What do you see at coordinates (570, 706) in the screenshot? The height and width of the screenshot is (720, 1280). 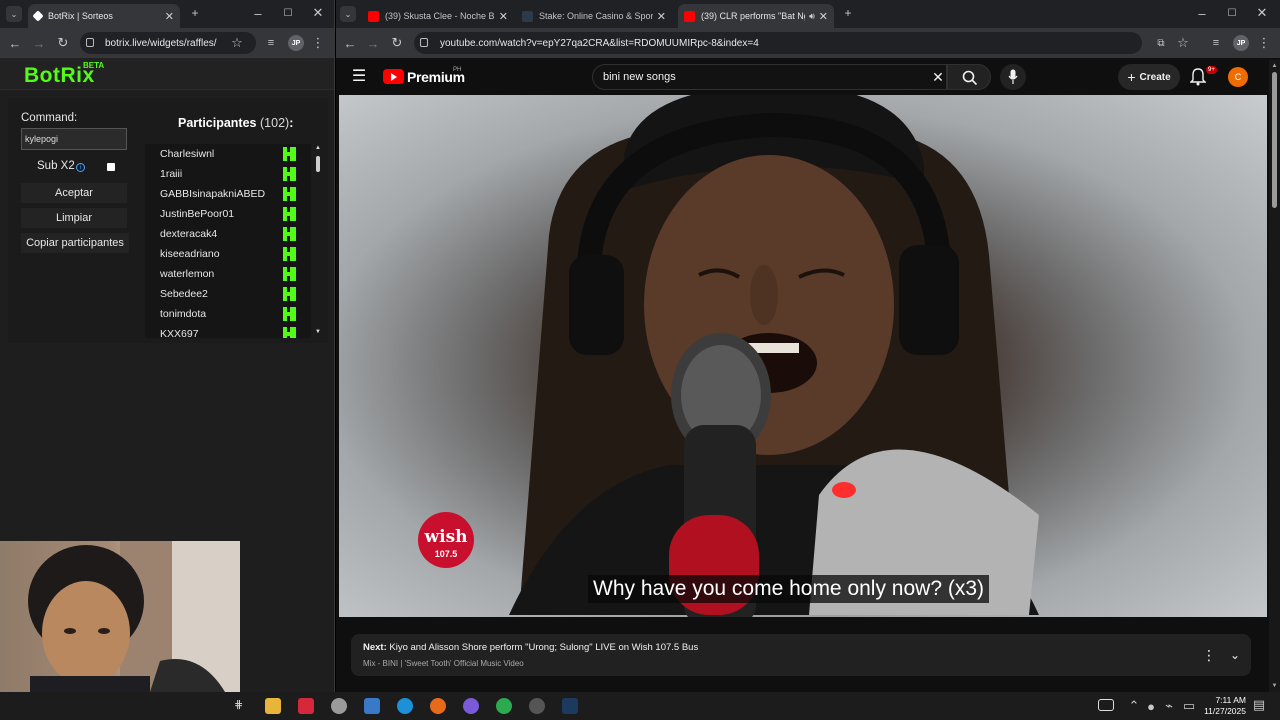 I see `steam-icon` at bounding box center [570, 706].